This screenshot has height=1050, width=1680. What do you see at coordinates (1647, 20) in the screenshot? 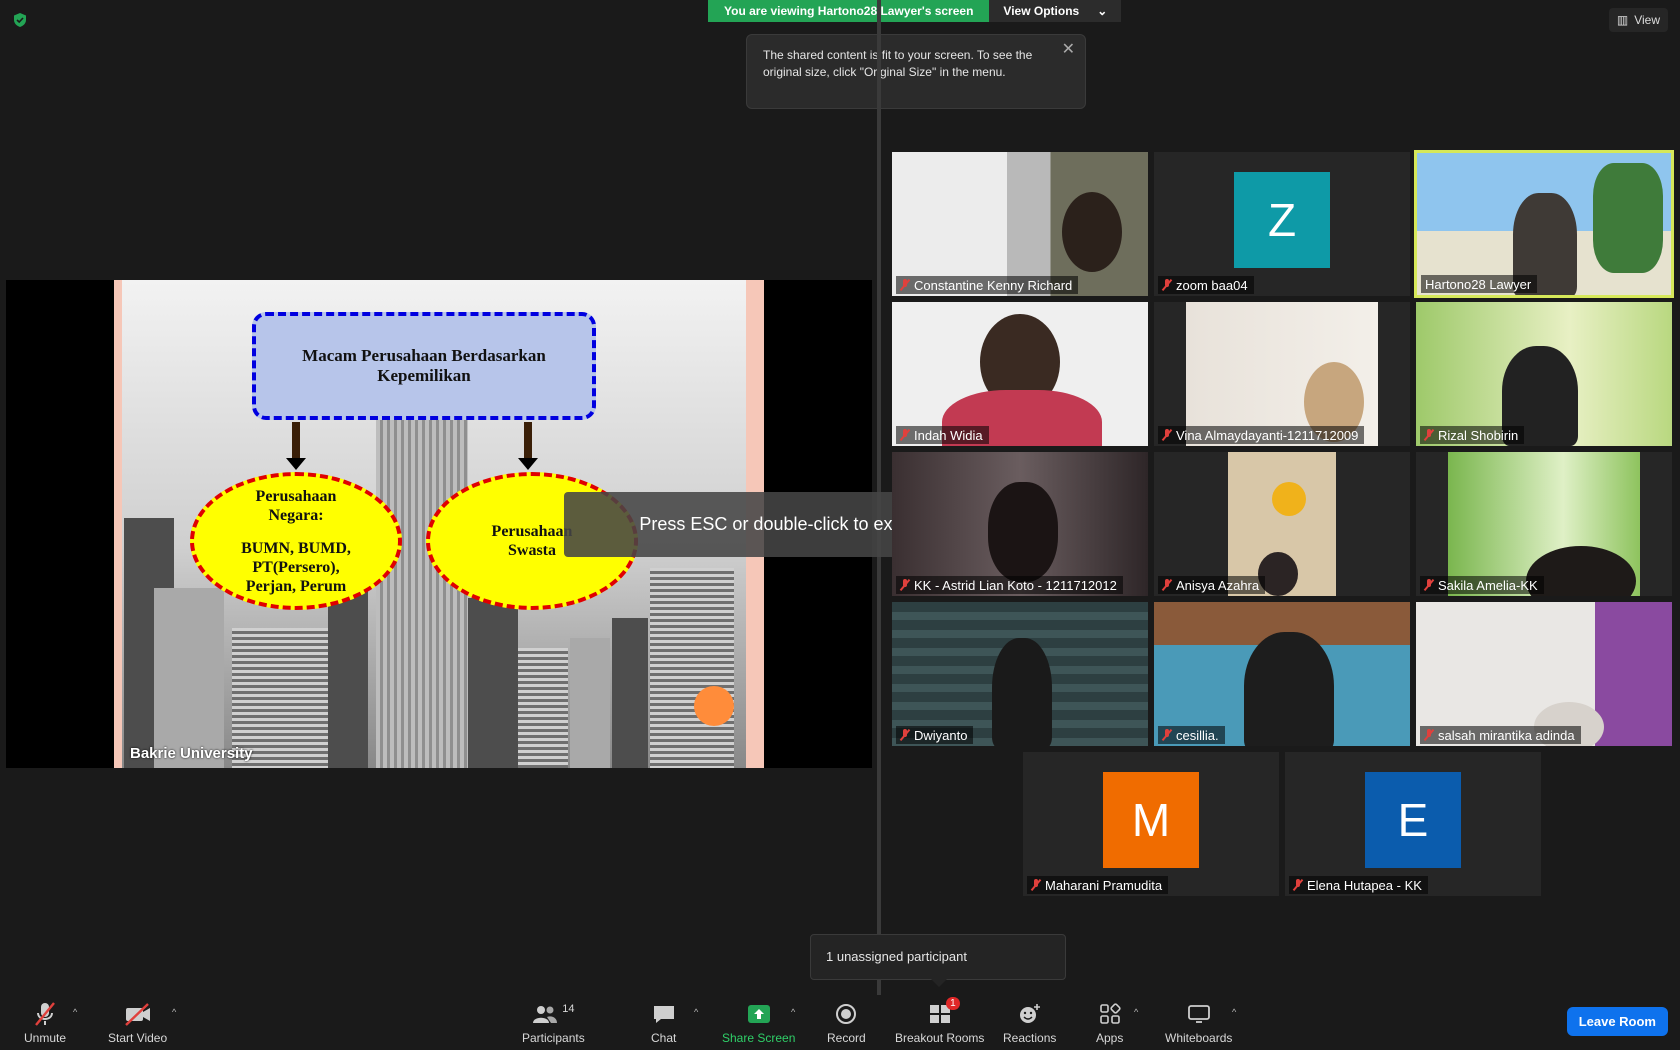
I see `view-label: View` at bounding box center [1647, 20].